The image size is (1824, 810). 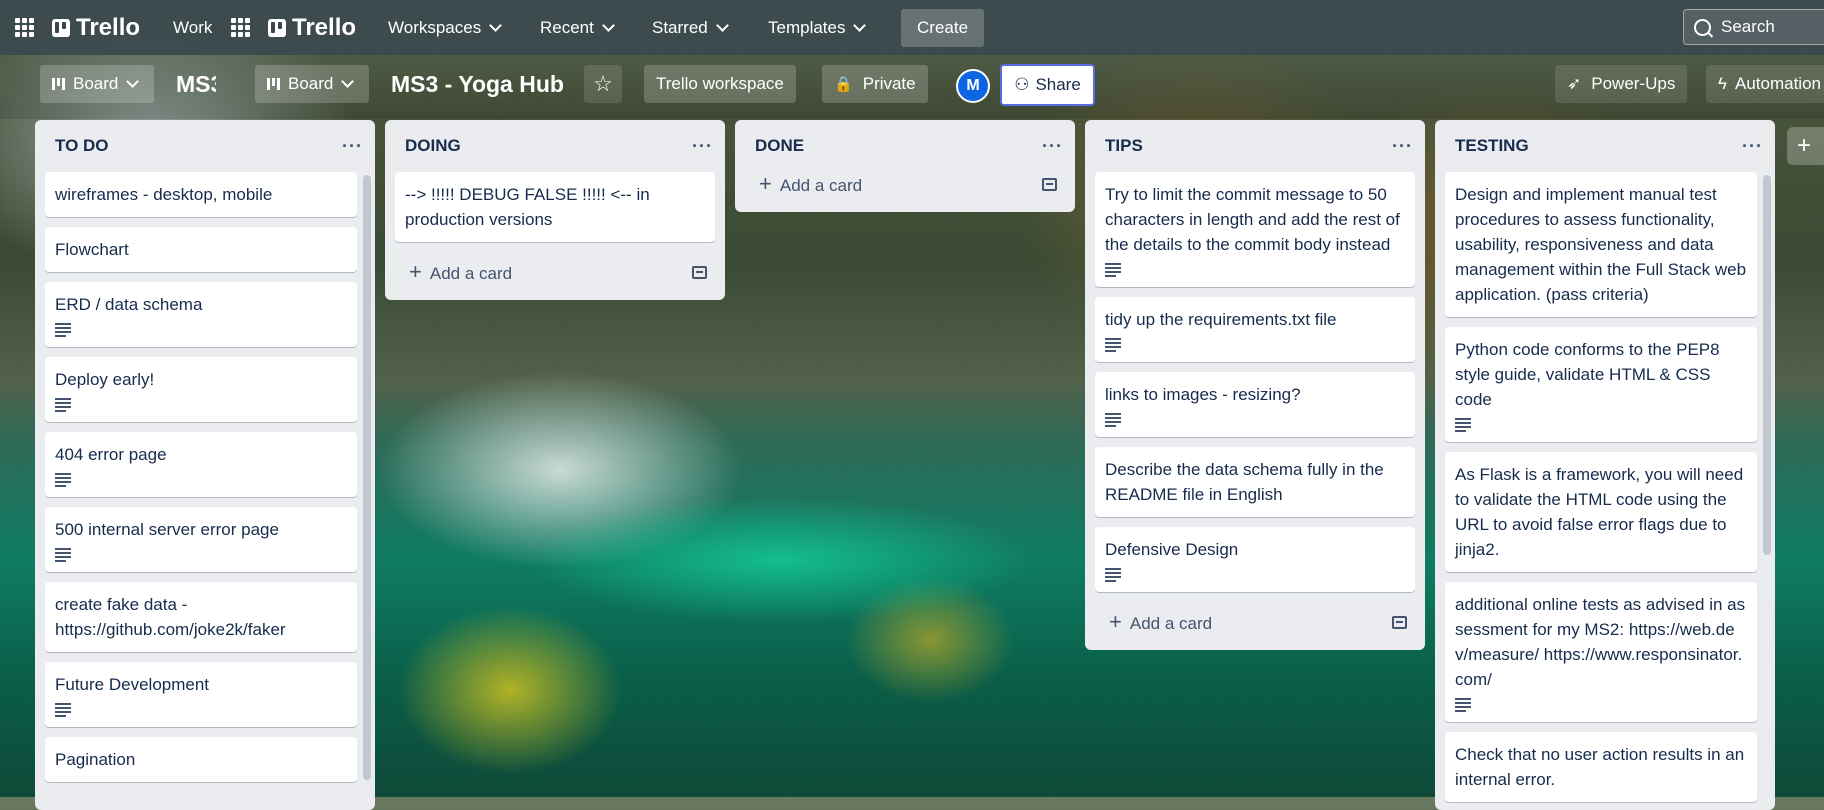 I want to click on share-button: ⚇ Share, so click(x=1047, y=85).